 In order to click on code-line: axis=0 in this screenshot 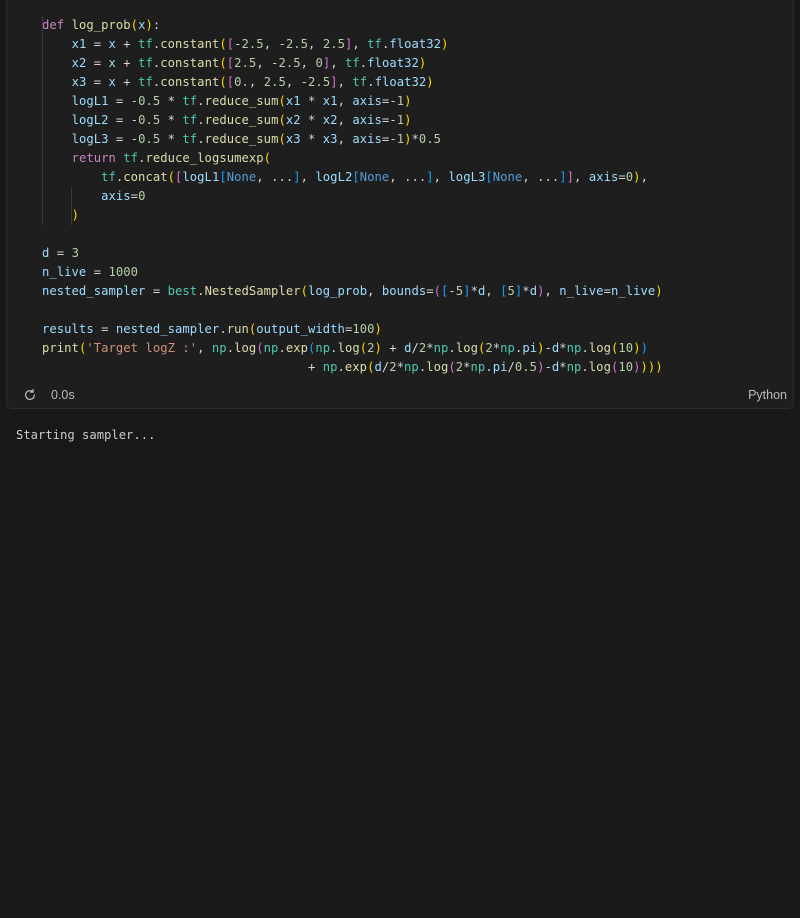, I will do `click(123, 196)`.